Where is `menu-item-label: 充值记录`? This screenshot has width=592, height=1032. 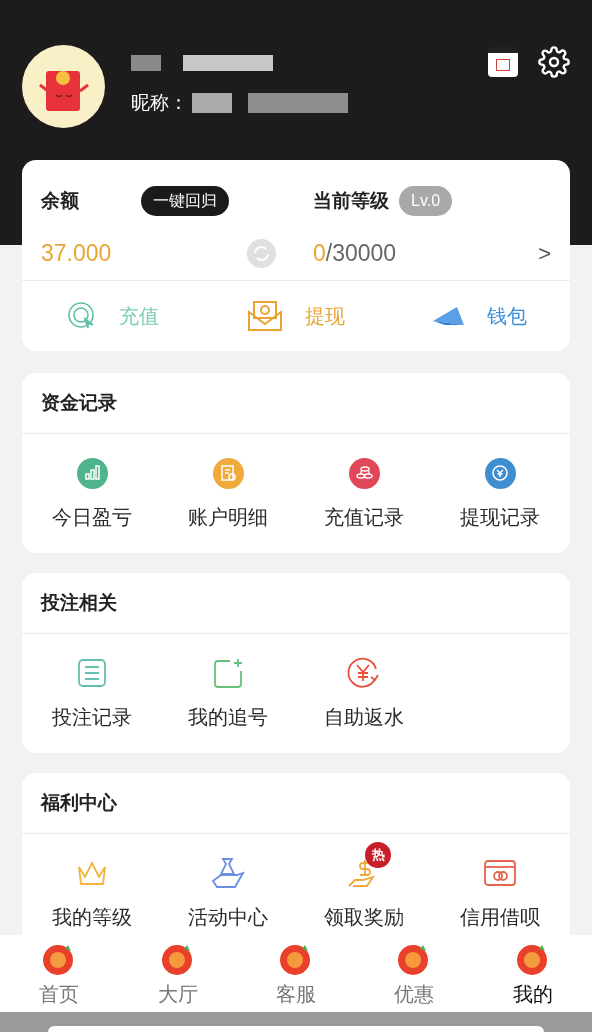 menu-item-label: 充值记录 is located at coordinates (364, 517).